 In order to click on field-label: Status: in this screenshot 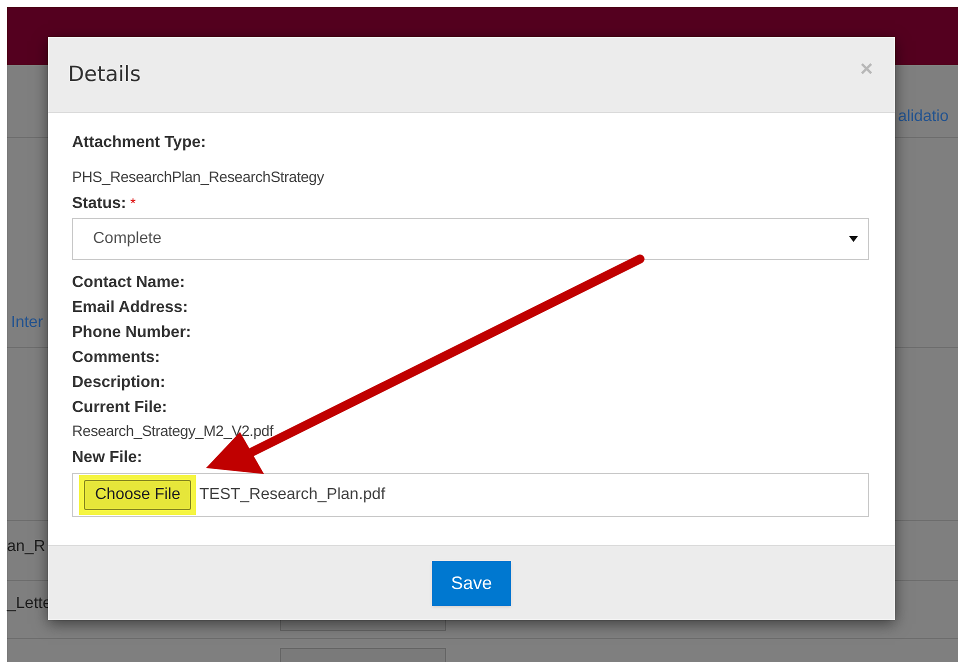, I will do `click(99, 204)`.